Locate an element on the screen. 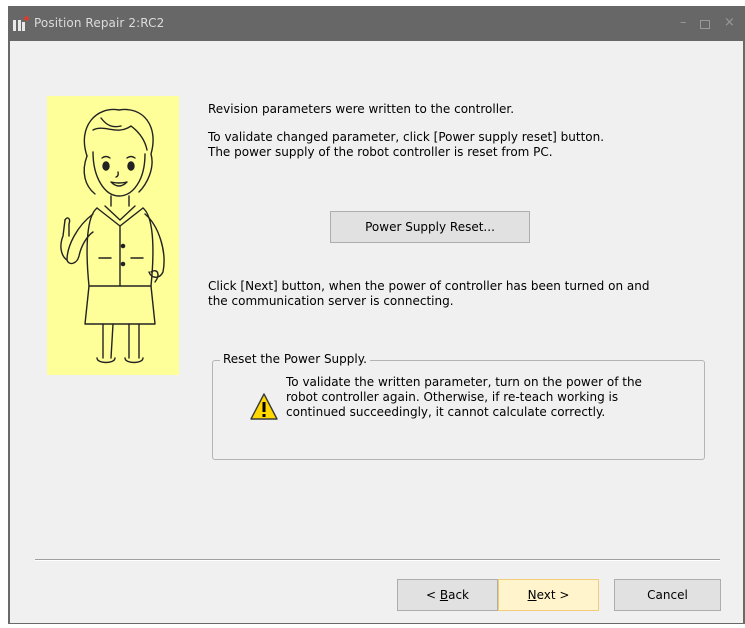 The width and height of the screenshot is (745, 628). back-button: < Back is located at coordinates (447, 595).